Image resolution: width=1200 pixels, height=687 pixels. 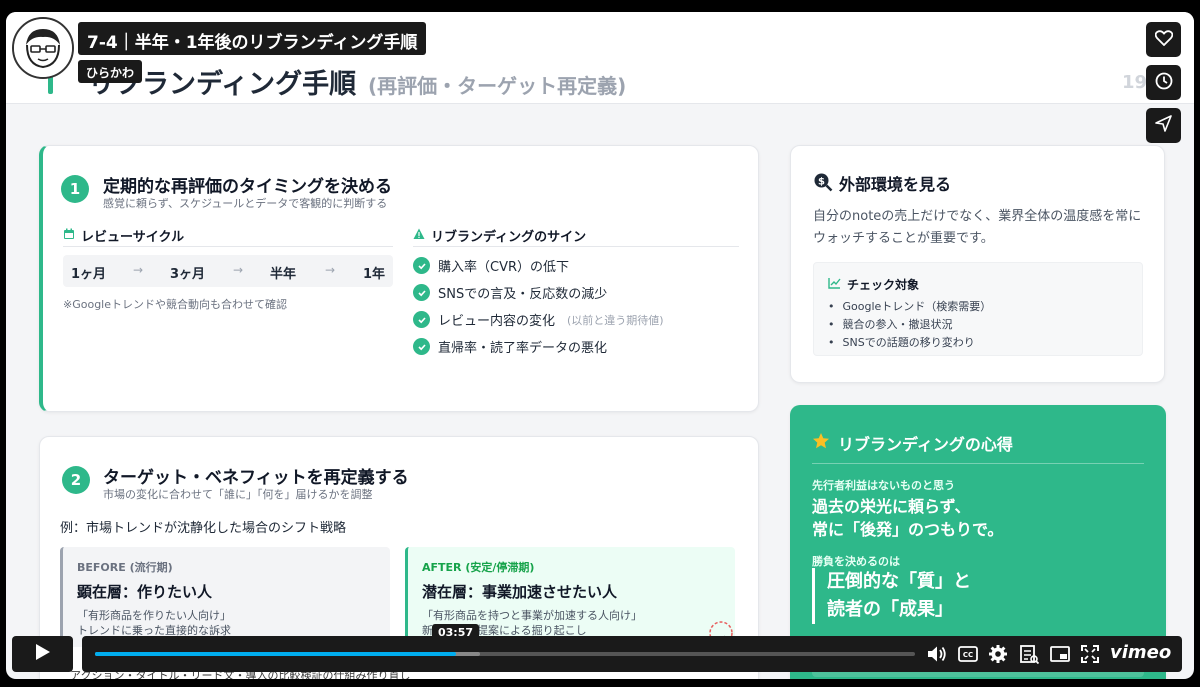 What do you see at coordinates (895, 184) in the screenshot?
I see `card-title: 外部環境を見る` at bounding box center [895, 184].